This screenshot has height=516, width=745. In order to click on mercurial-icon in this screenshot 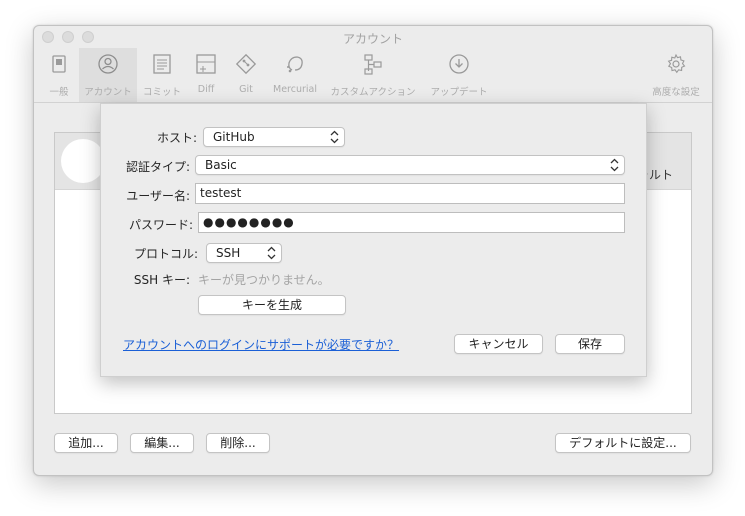, I will do `click(295, 64)`.